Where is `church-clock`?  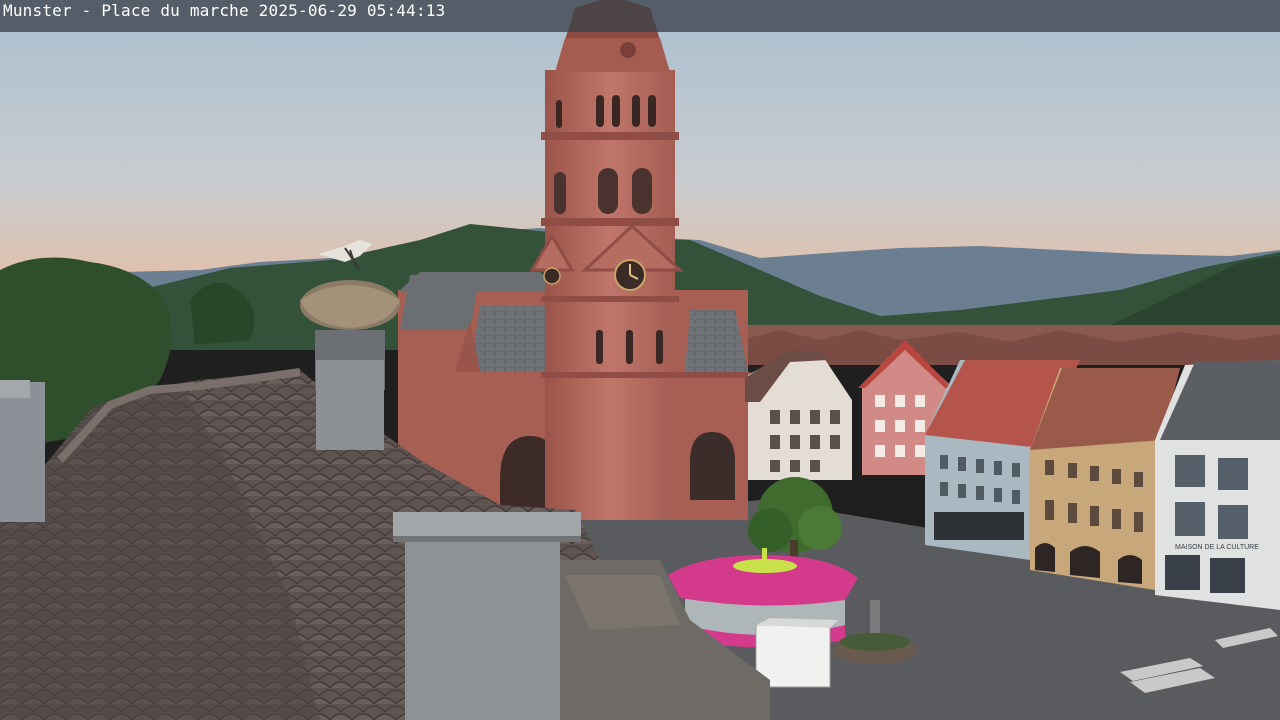
church-clock is located at coordinates (630, 275).